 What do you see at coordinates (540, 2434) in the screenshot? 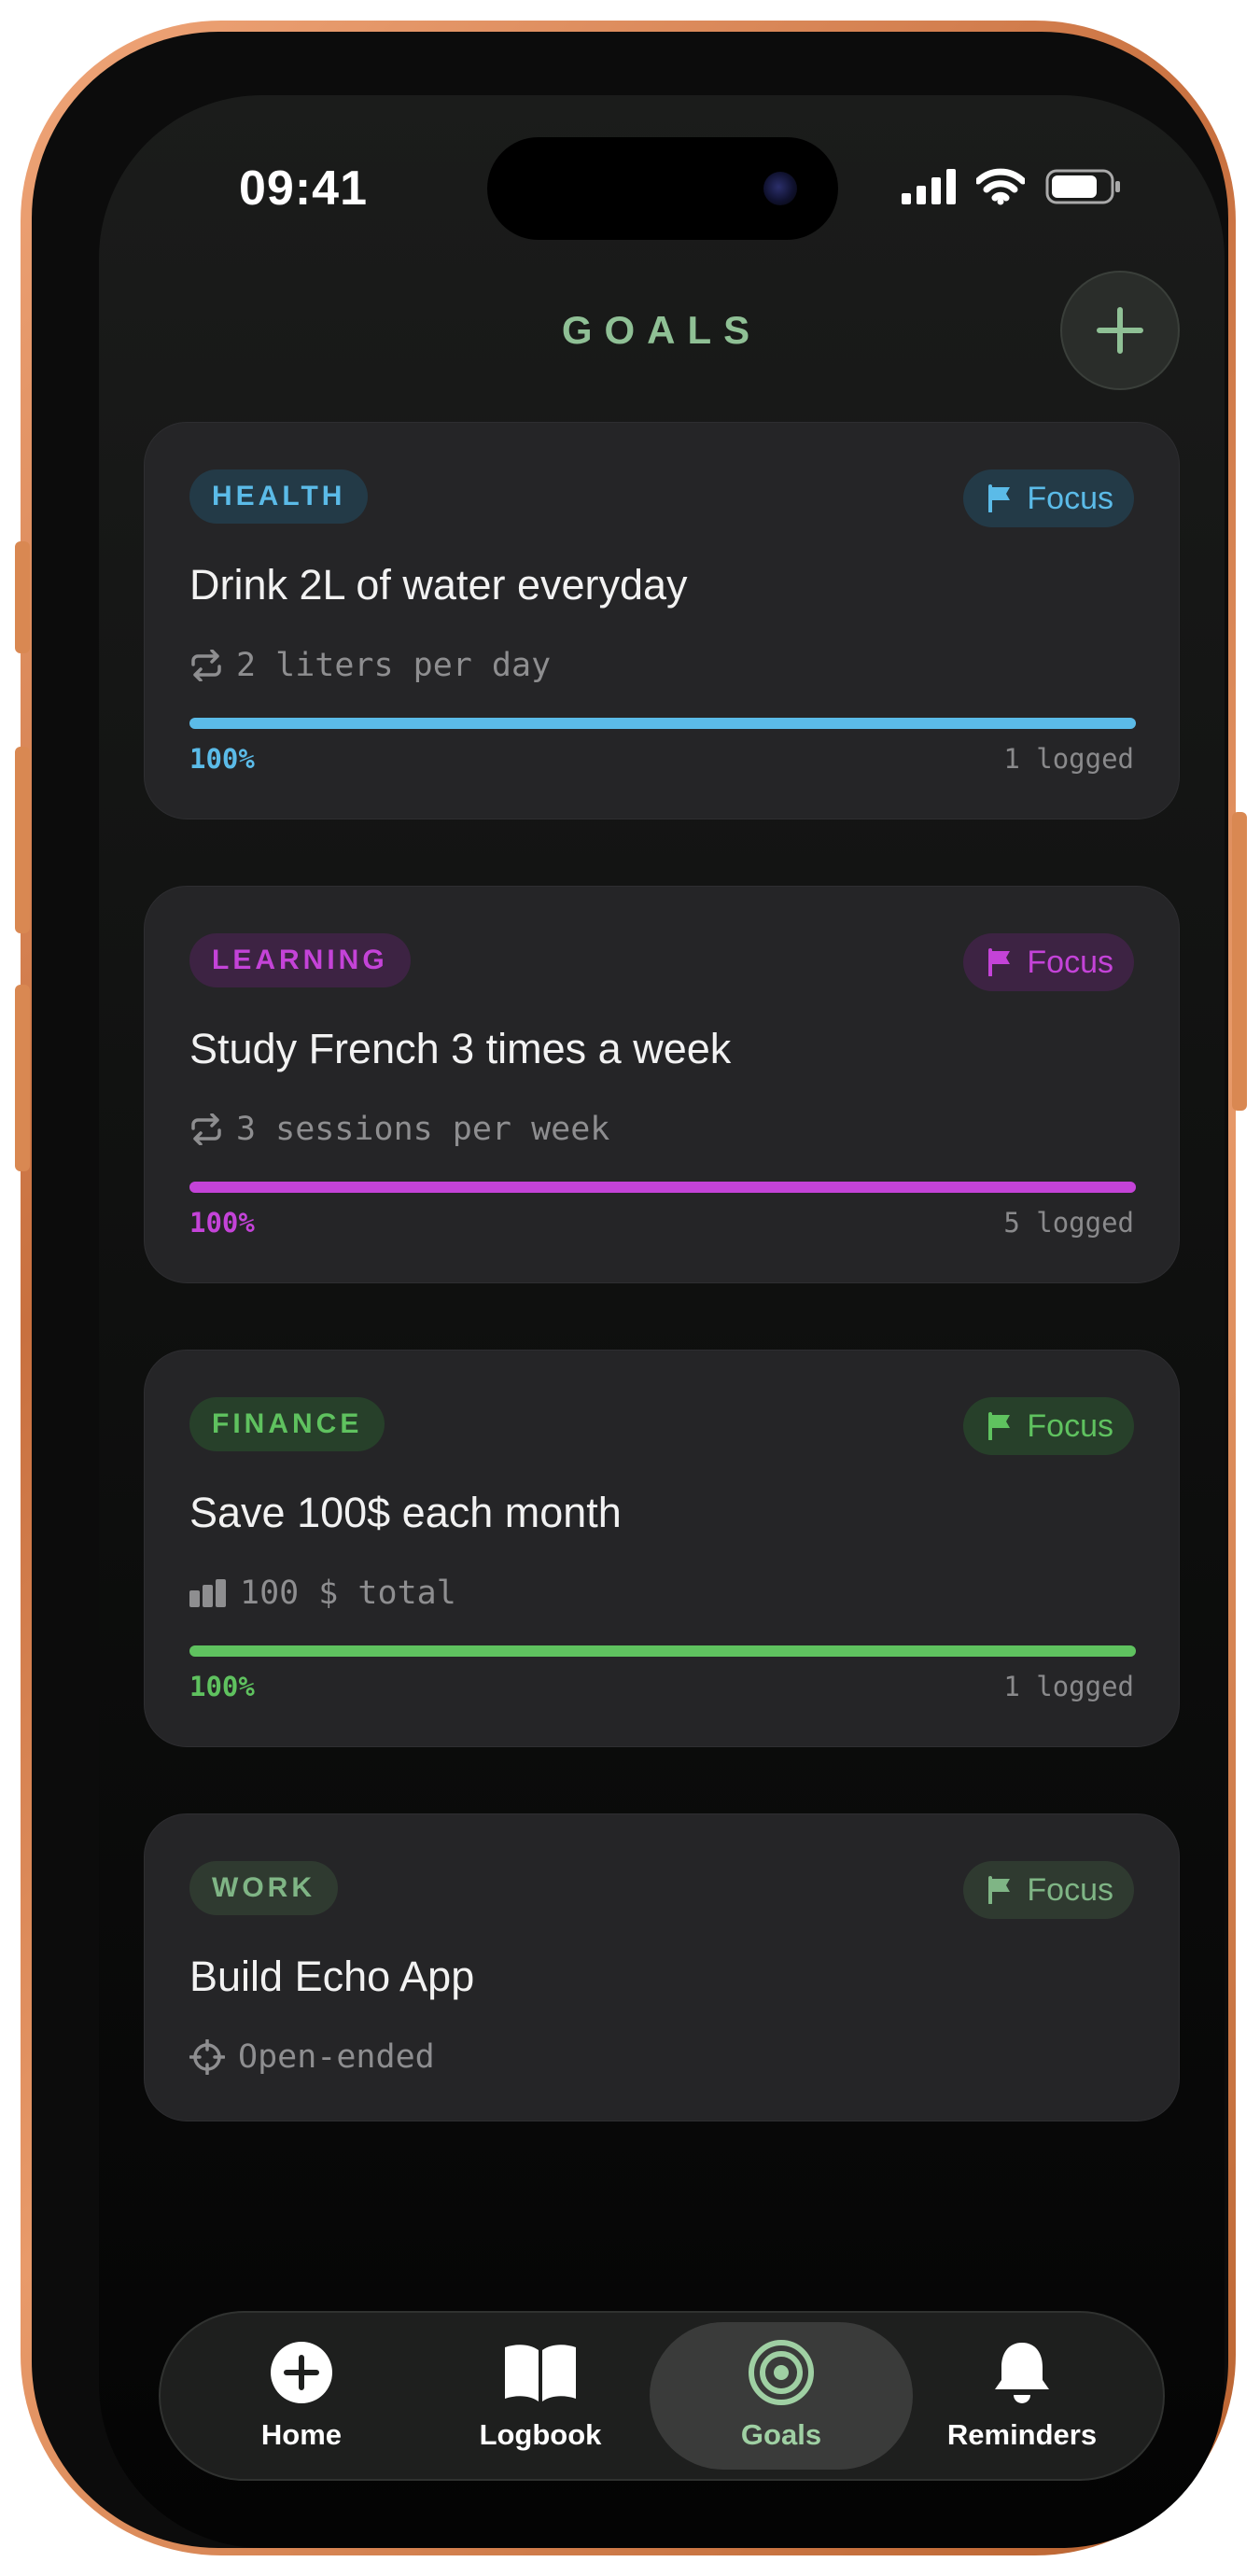
I see `tab-label: Logbook` at bounding box center [540, 2434].